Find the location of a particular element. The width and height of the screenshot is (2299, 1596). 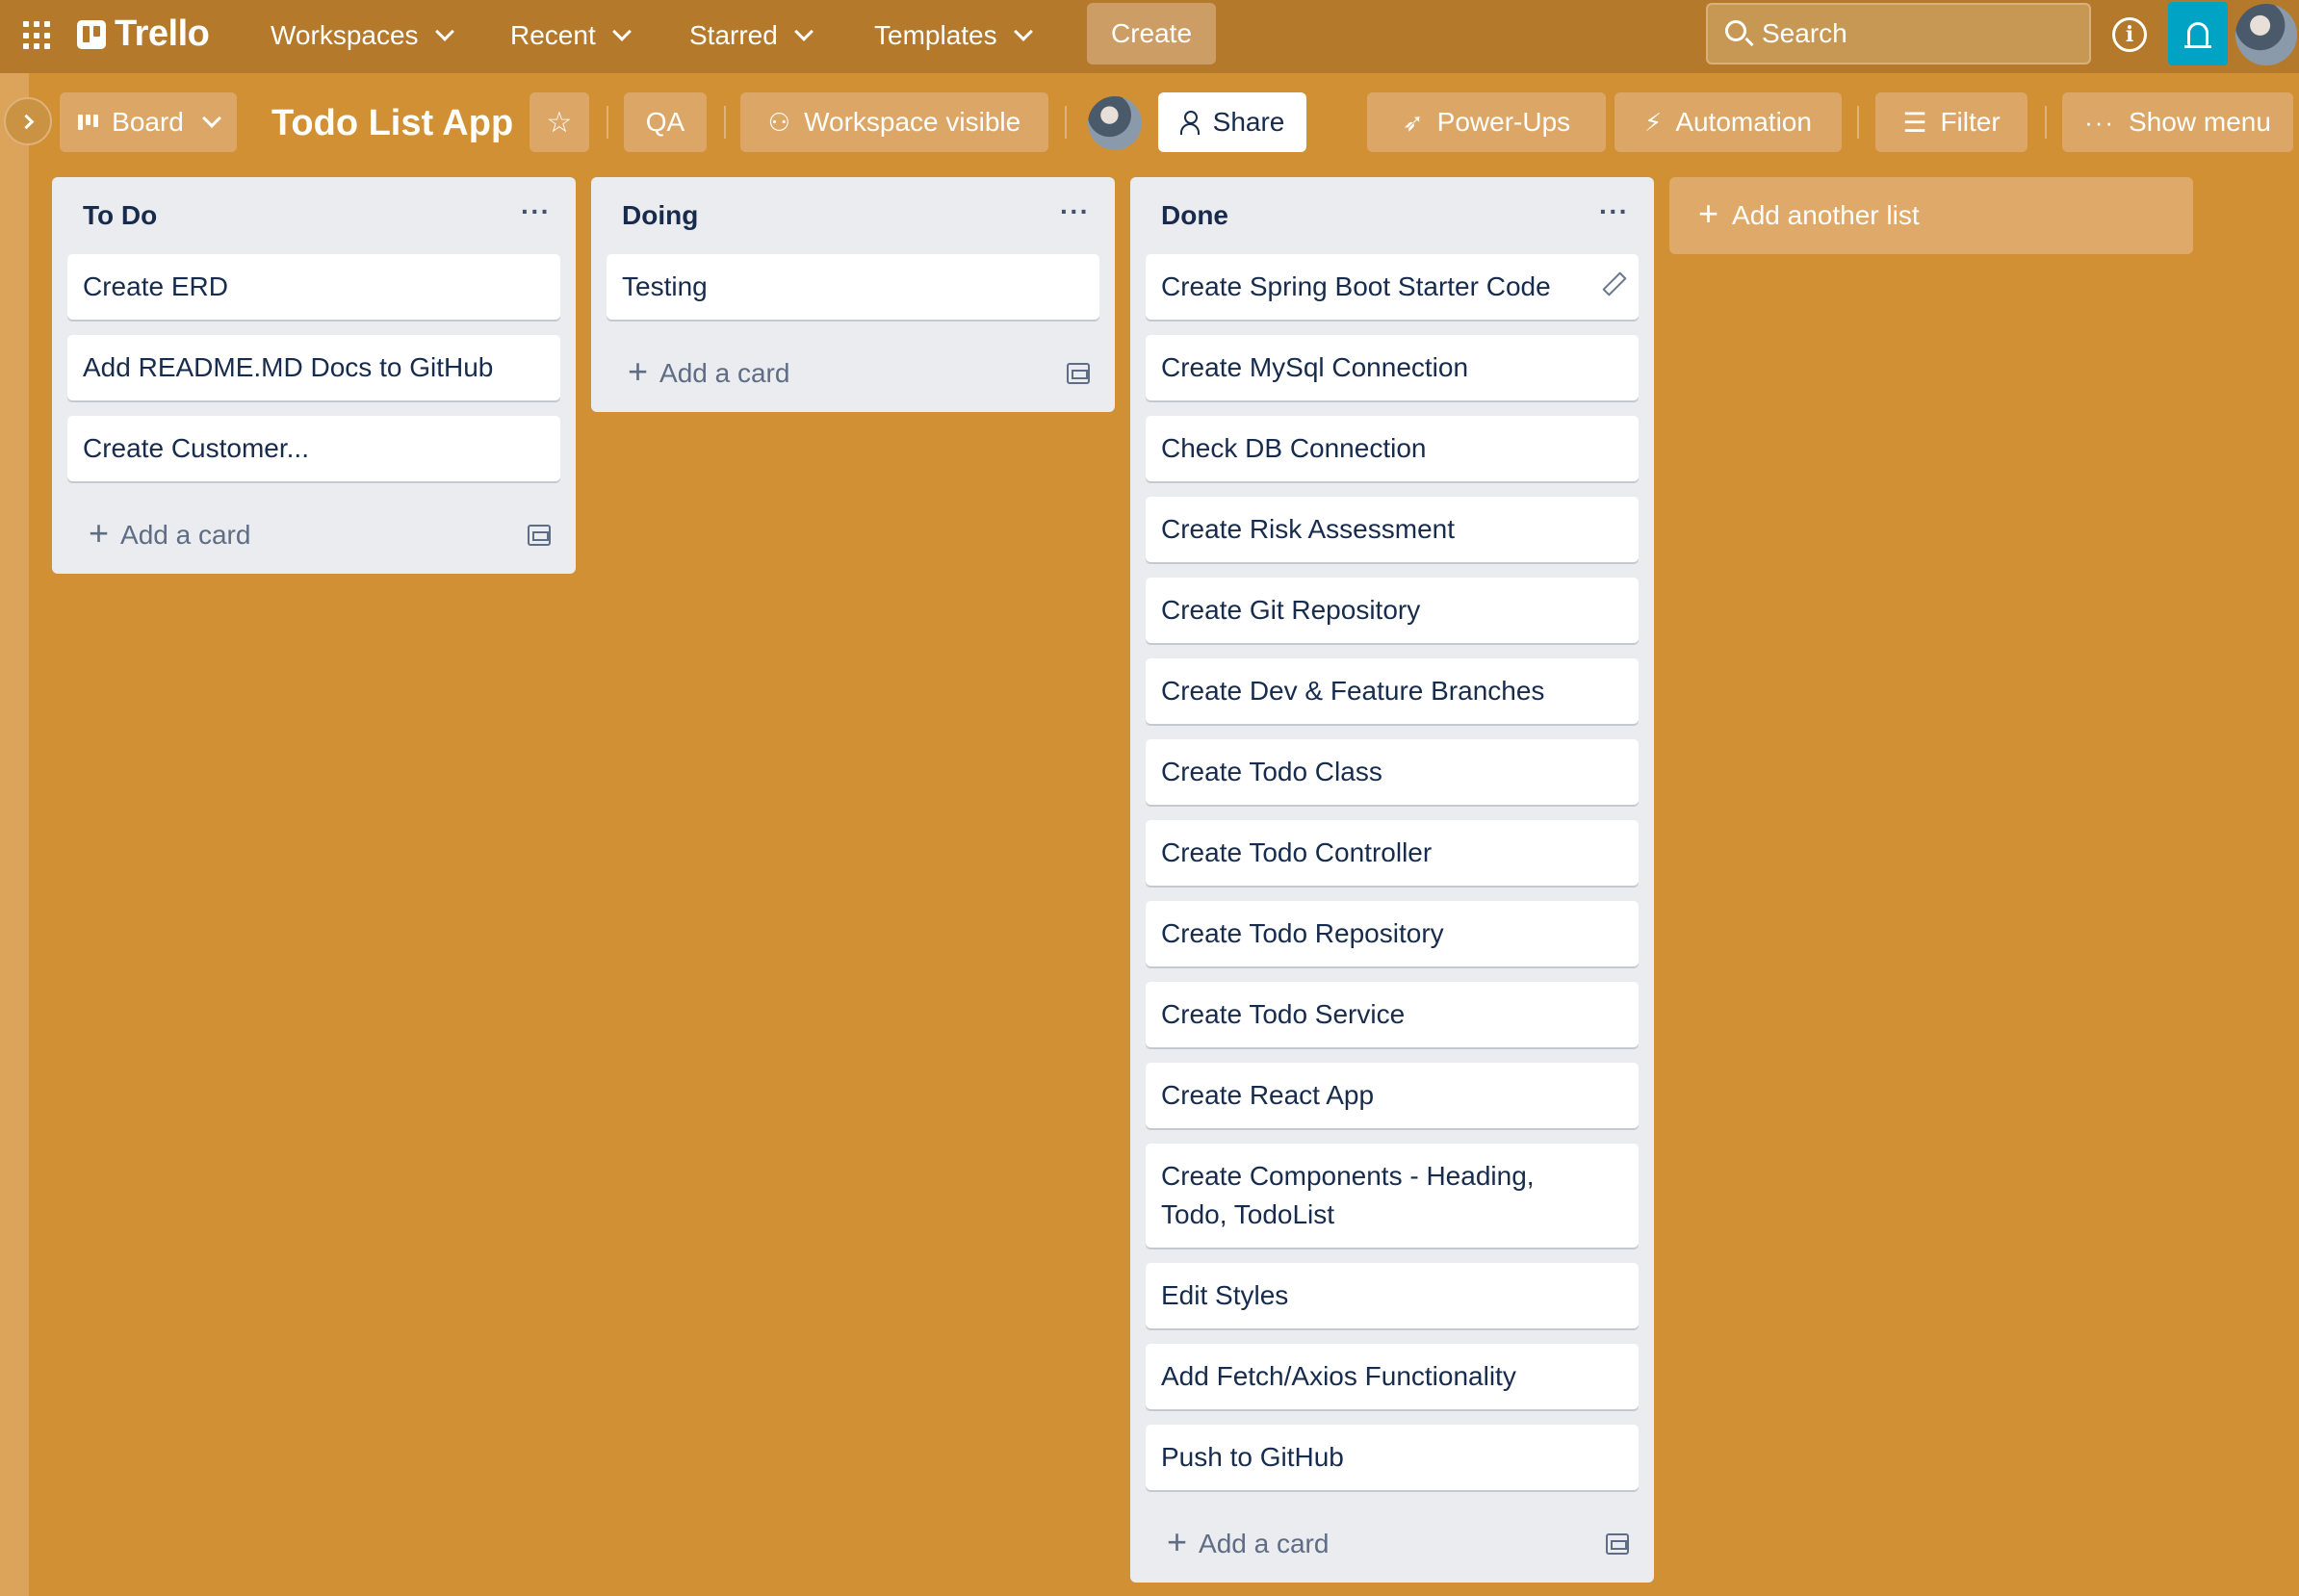

notifications-button is located at coordinates (2198, 33).